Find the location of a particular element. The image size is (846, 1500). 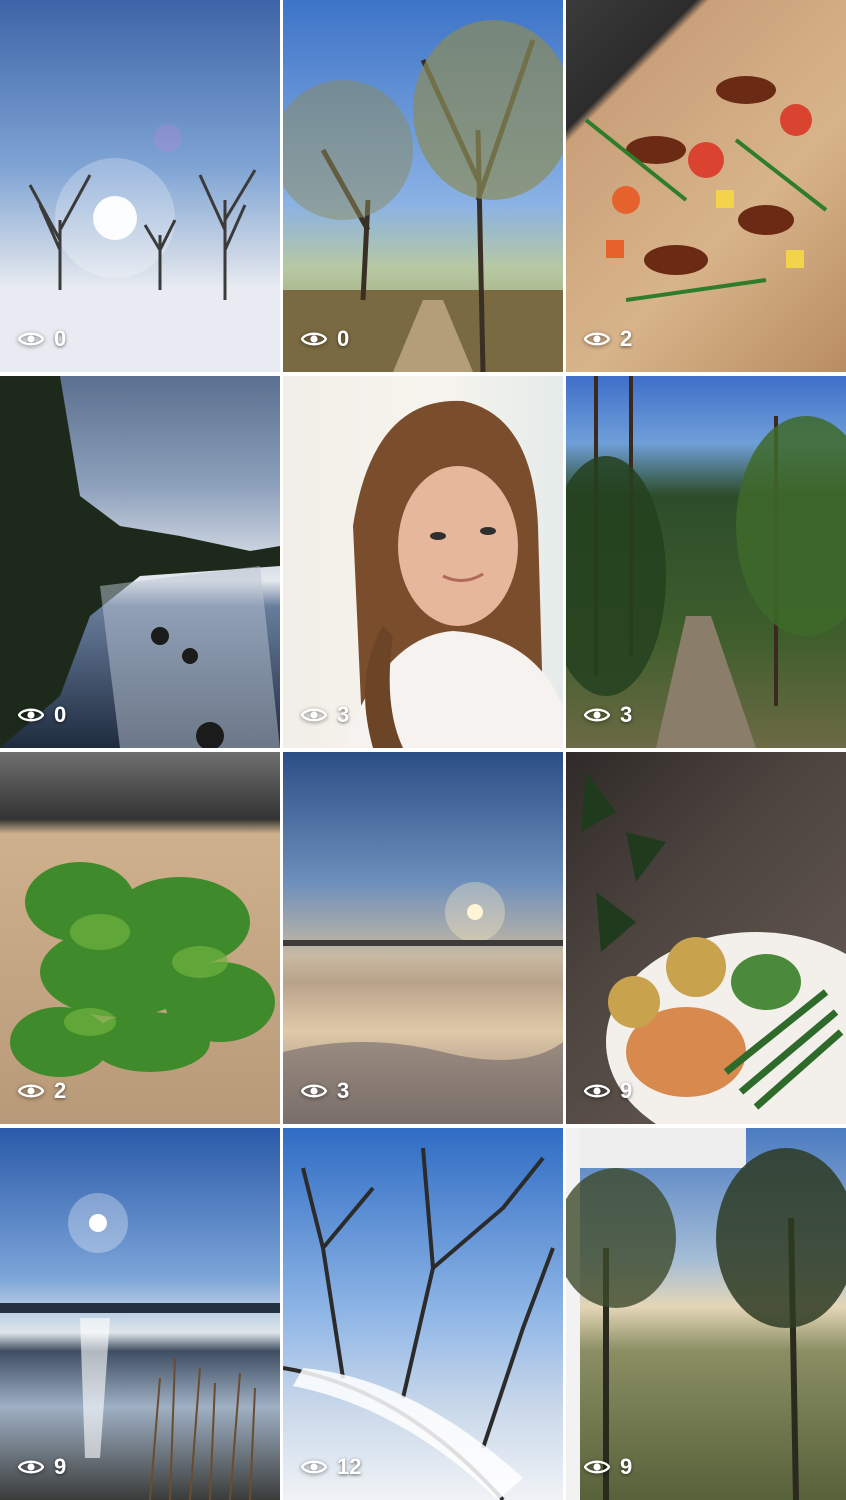

photo-snowy-field-sunset is located at coordinates (423, 938).